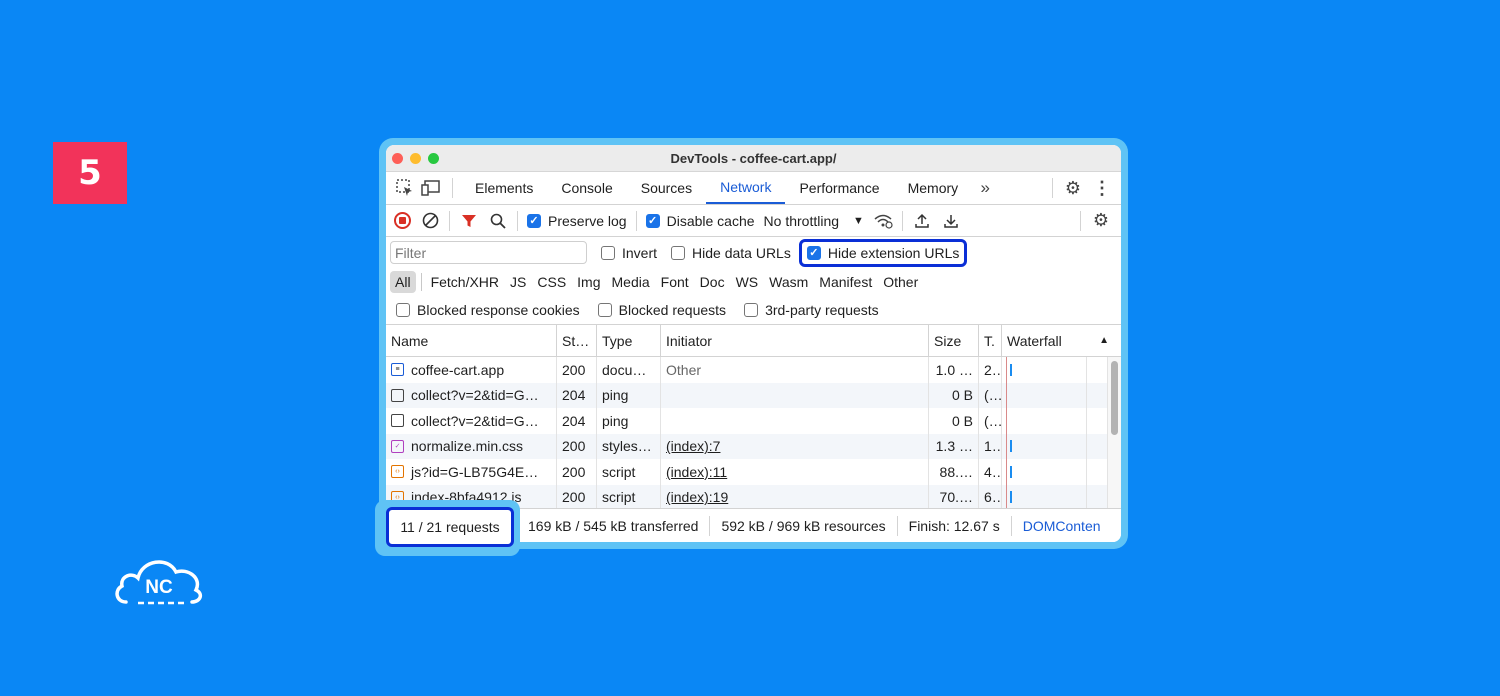 This screenshot has width=1500, height=696. I want to click on blocked-requests-checkbox: Blocked requests, so click(661, 310).